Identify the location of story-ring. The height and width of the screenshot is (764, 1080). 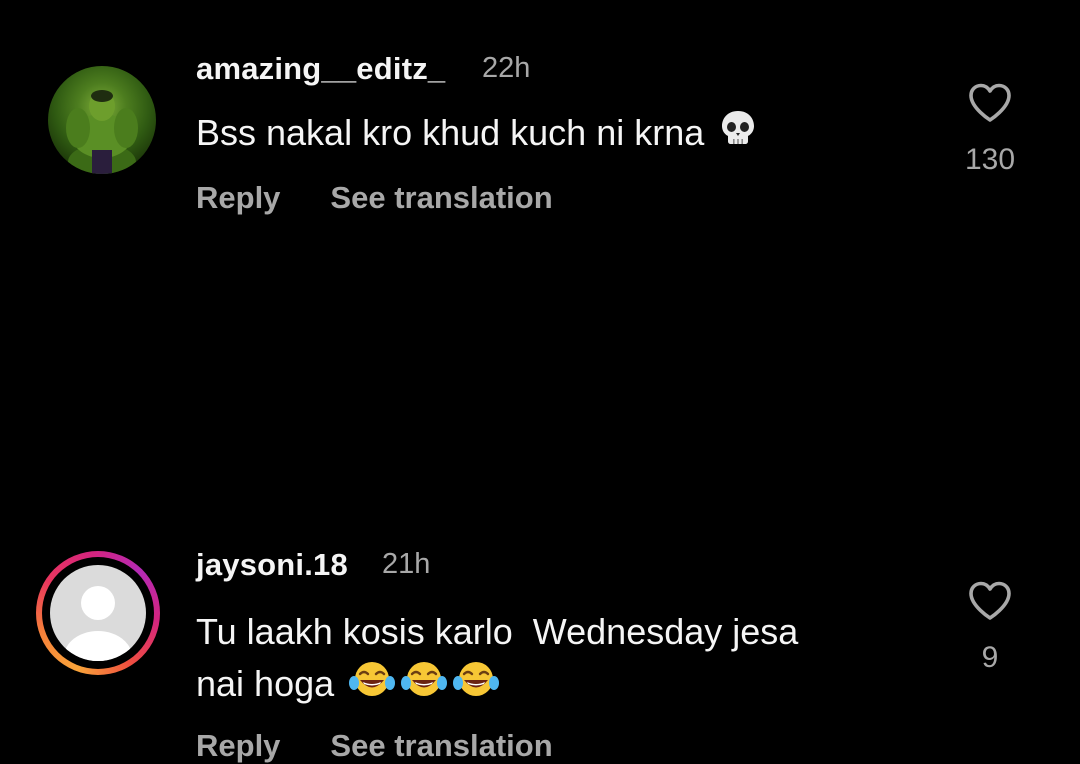
(98, 613).